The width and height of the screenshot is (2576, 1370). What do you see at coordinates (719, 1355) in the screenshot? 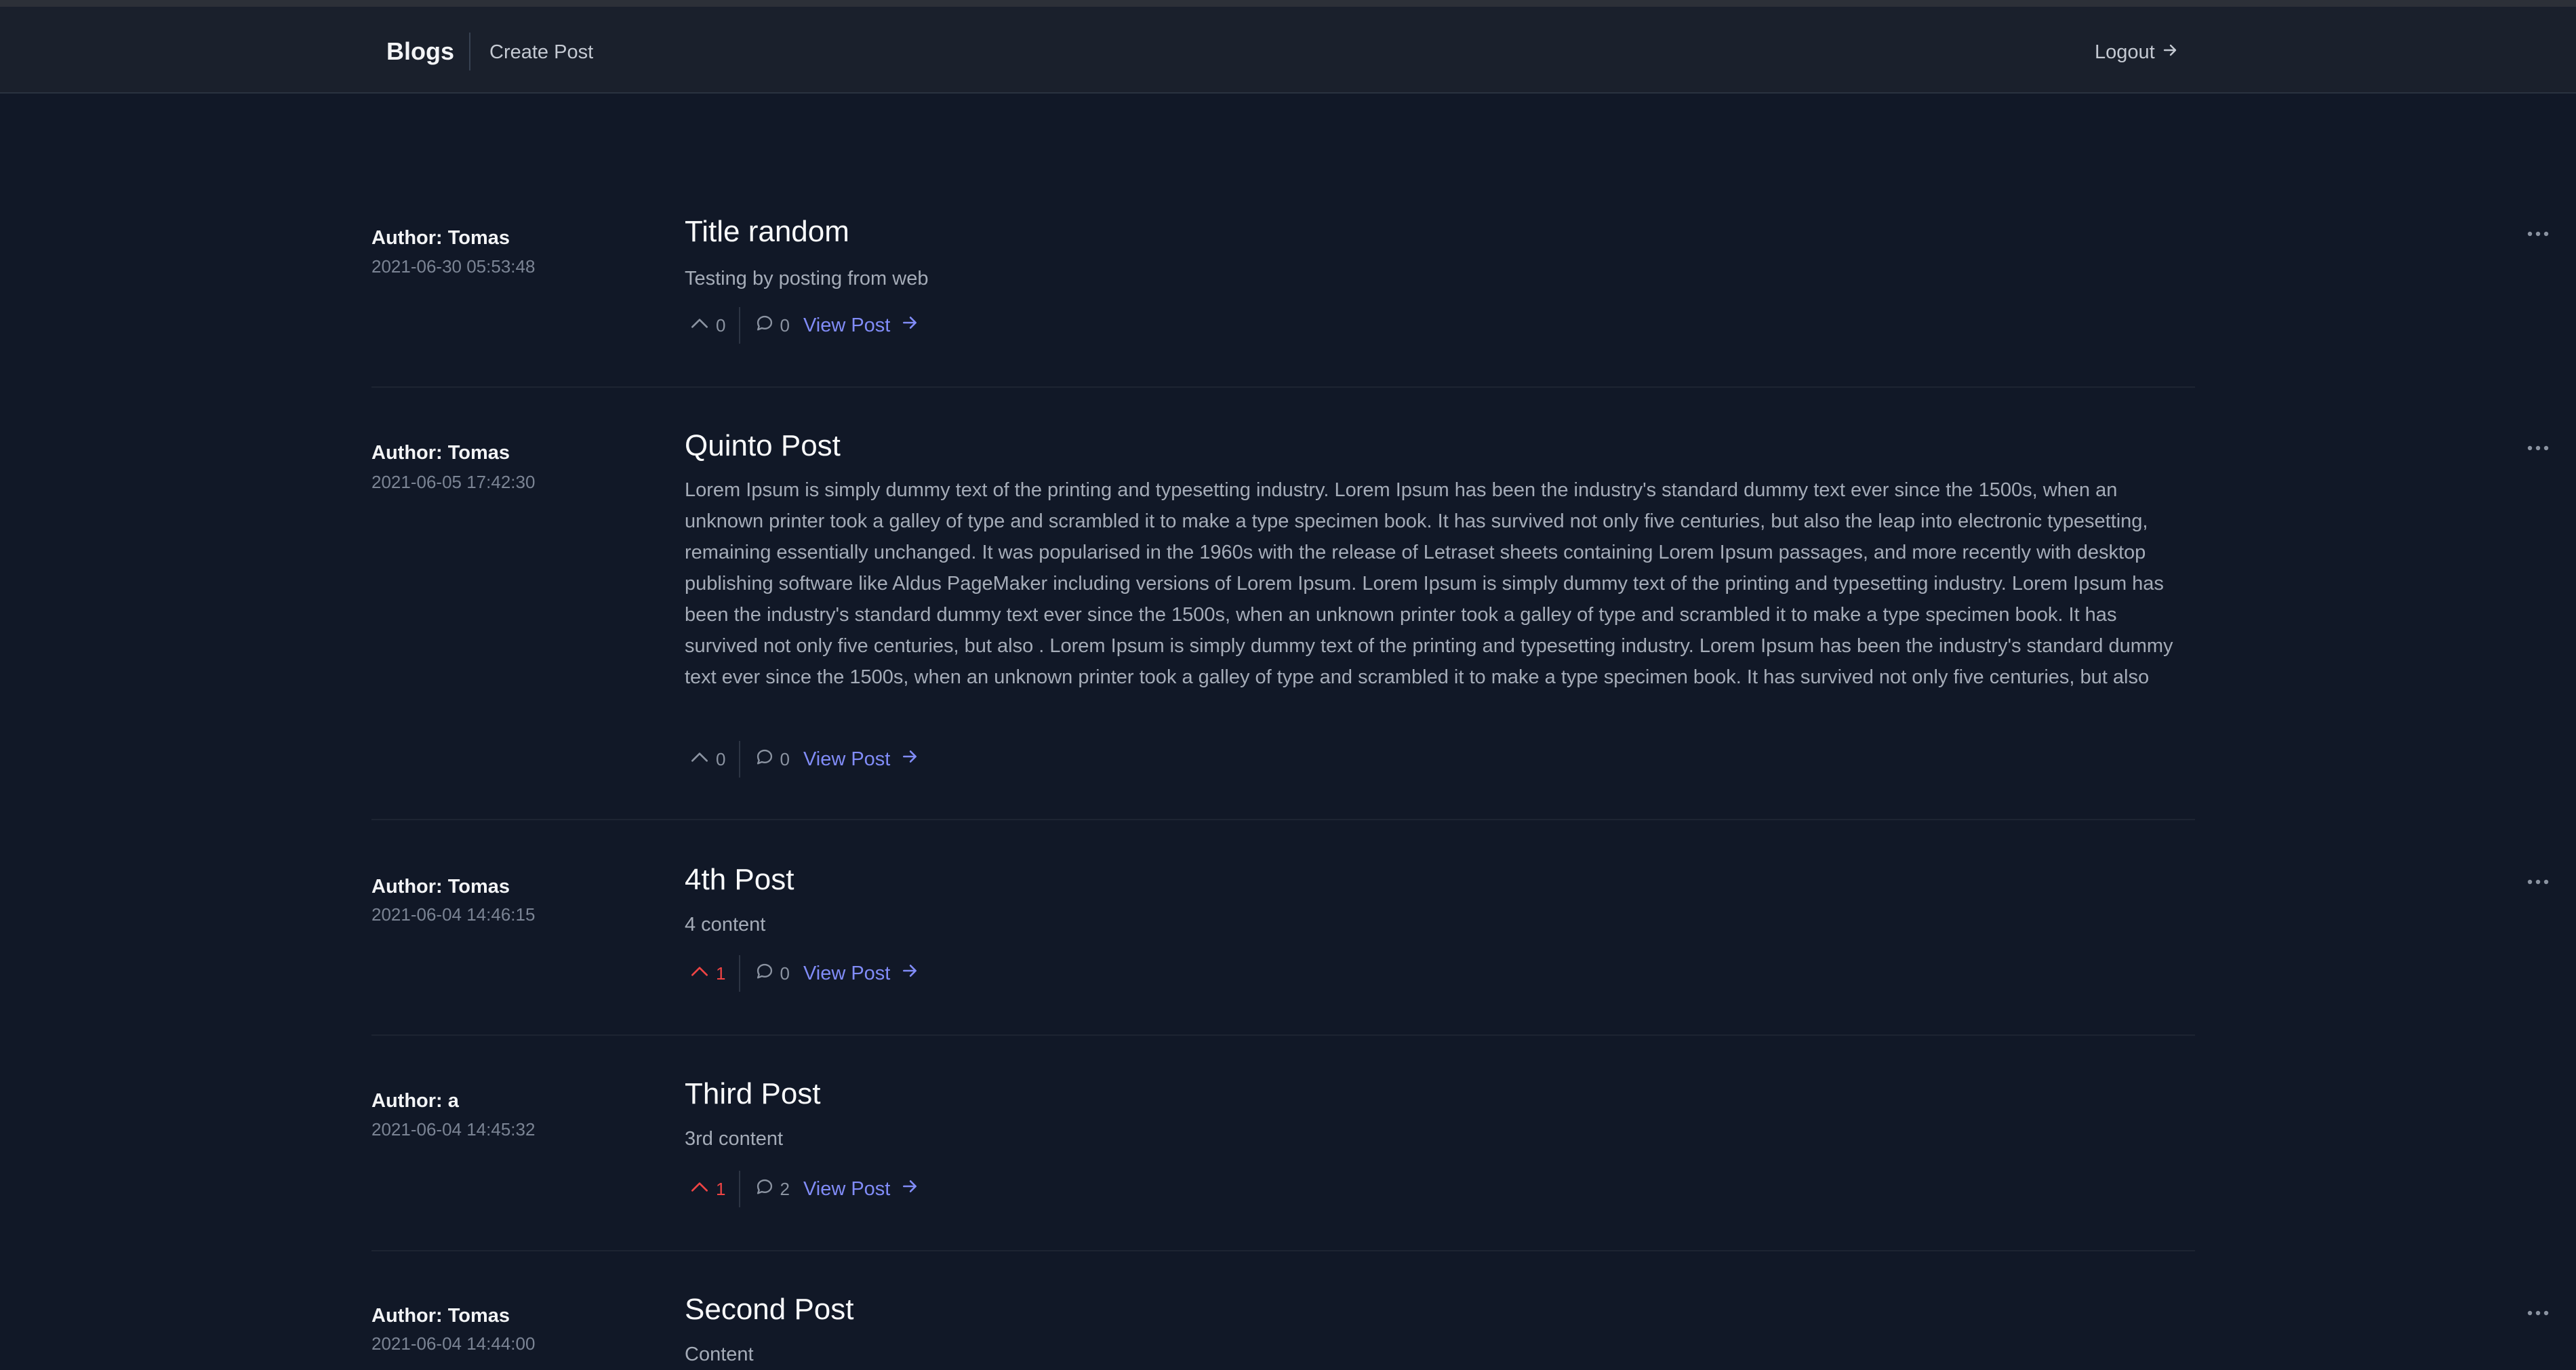
I see `post-content: Content` at bounding box center [719, 1355].